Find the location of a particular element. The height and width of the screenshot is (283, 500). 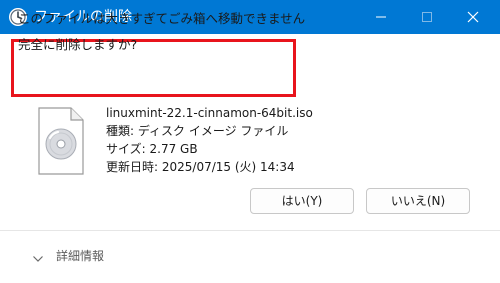

maximize-icon is located at coordinates (427, 17).